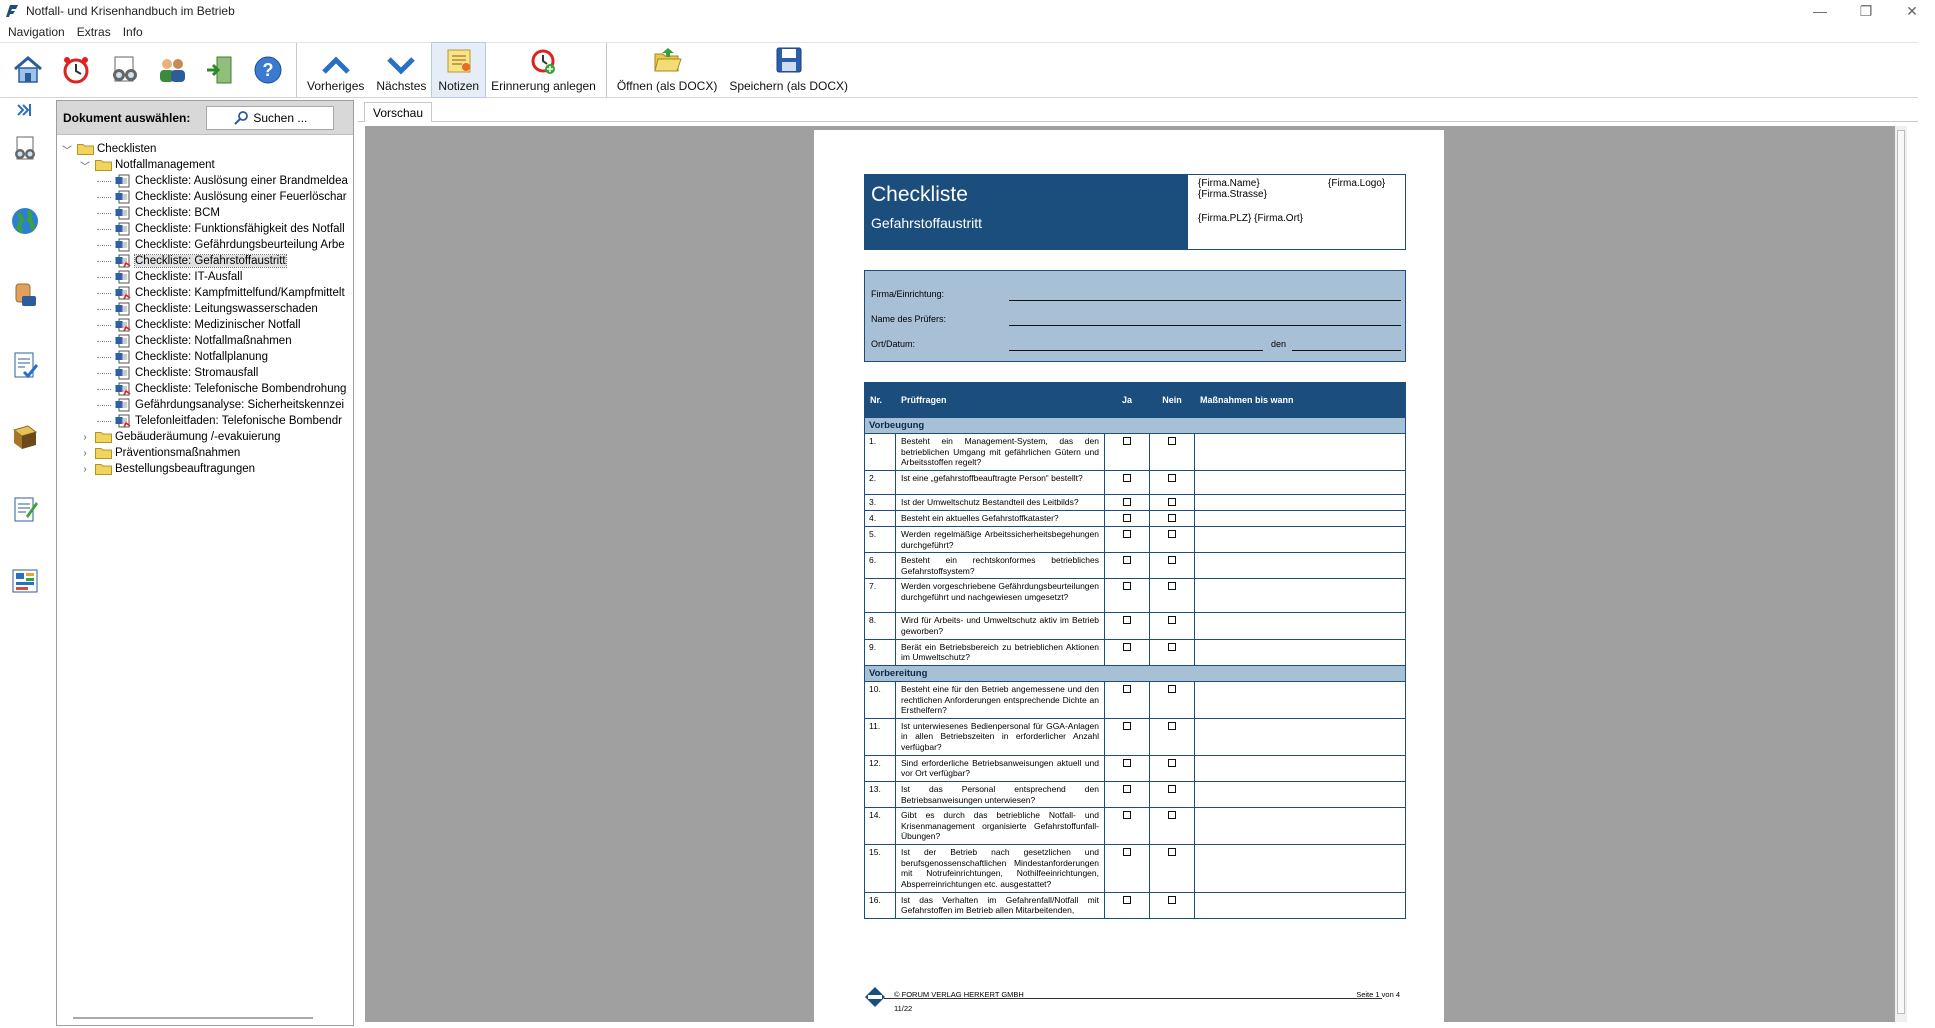  Describe the element at coordinates (25, 365) in the screenshot. I see `rail-checklist-button` at that location.